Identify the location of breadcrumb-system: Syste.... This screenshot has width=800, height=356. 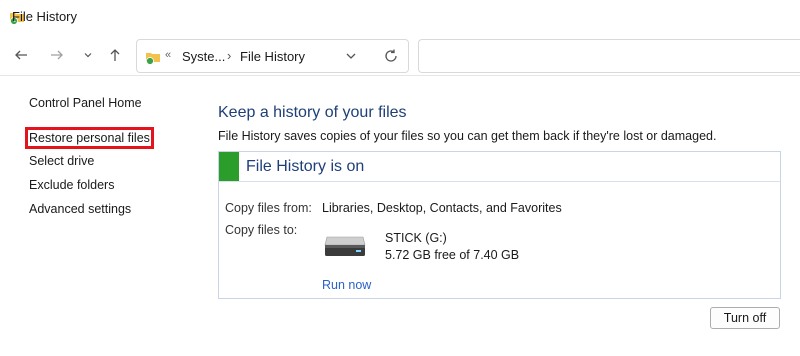
(203, 56).